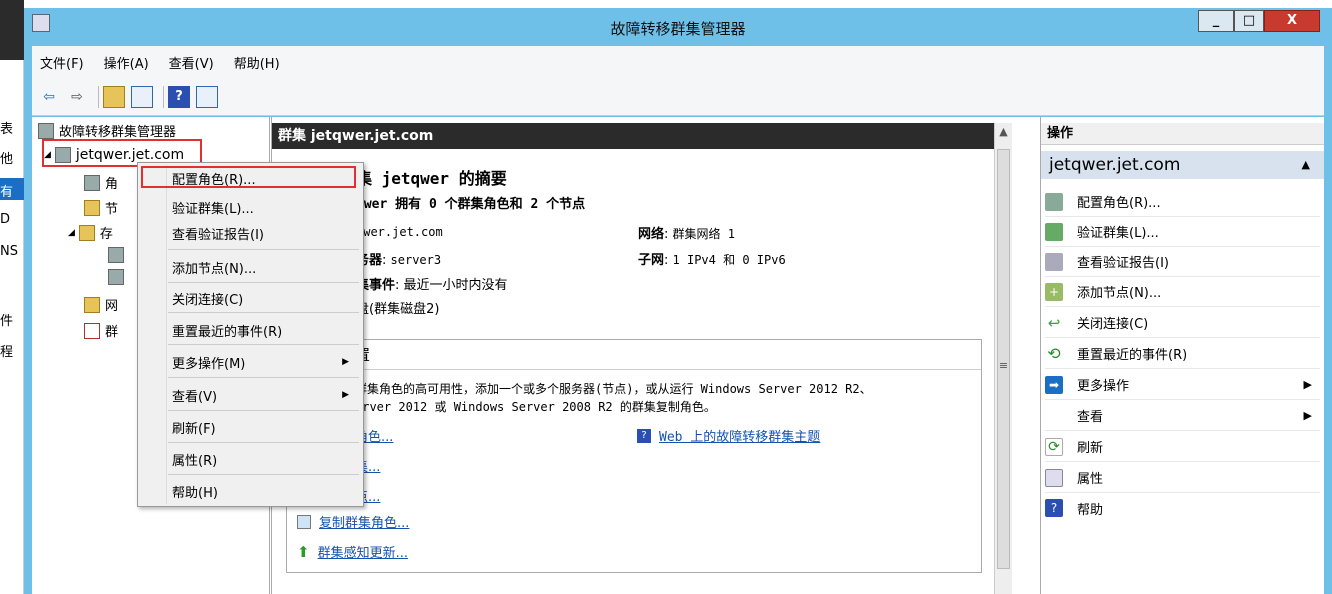 The width and height of the screenshot is (1332, 594). Describe the element at coordinates (633, 136) in the screenshot. I see `center-header: 群集 jetqwer.jet.com` at that location.